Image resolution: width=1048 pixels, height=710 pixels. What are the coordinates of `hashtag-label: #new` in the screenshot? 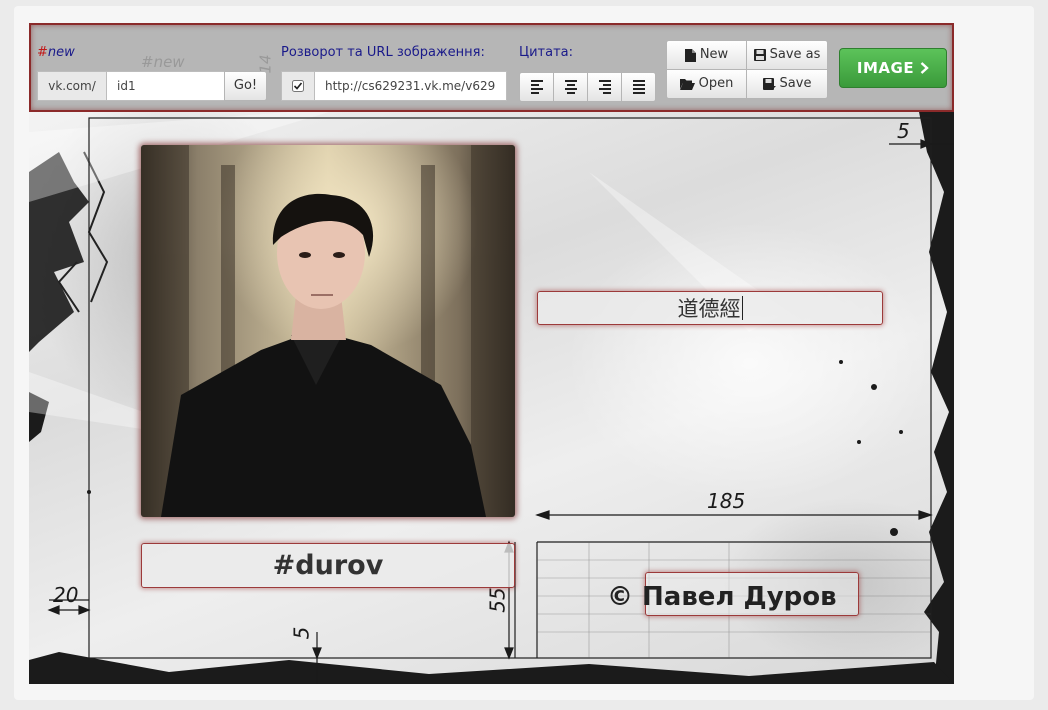 It's located at (56, 52).